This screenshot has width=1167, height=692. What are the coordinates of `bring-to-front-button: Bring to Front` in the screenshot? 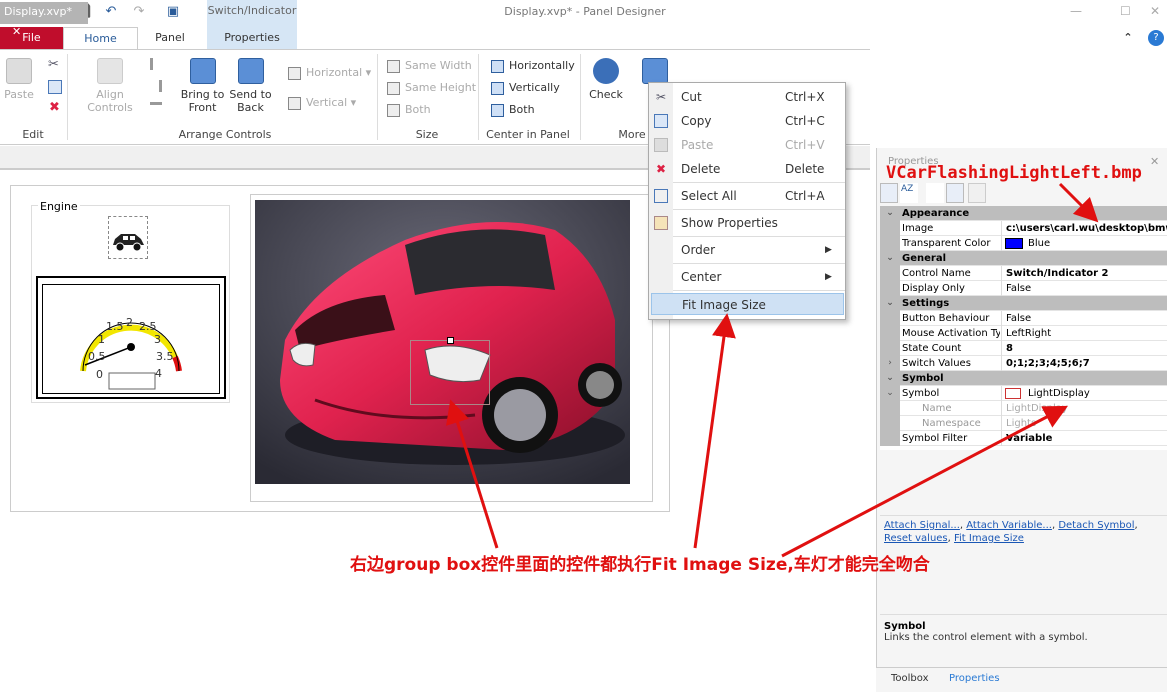 It's located at (202, 86).